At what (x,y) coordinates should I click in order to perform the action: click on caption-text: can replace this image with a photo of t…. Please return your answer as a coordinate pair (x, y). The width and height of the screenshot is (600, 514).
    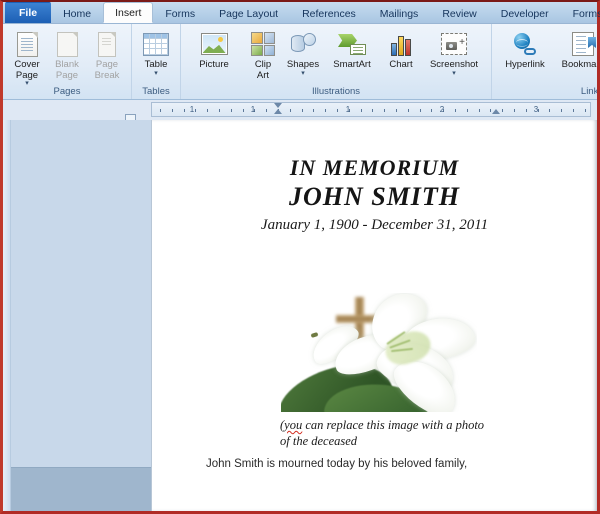
    Looking at the image, I should click on (382, 433).